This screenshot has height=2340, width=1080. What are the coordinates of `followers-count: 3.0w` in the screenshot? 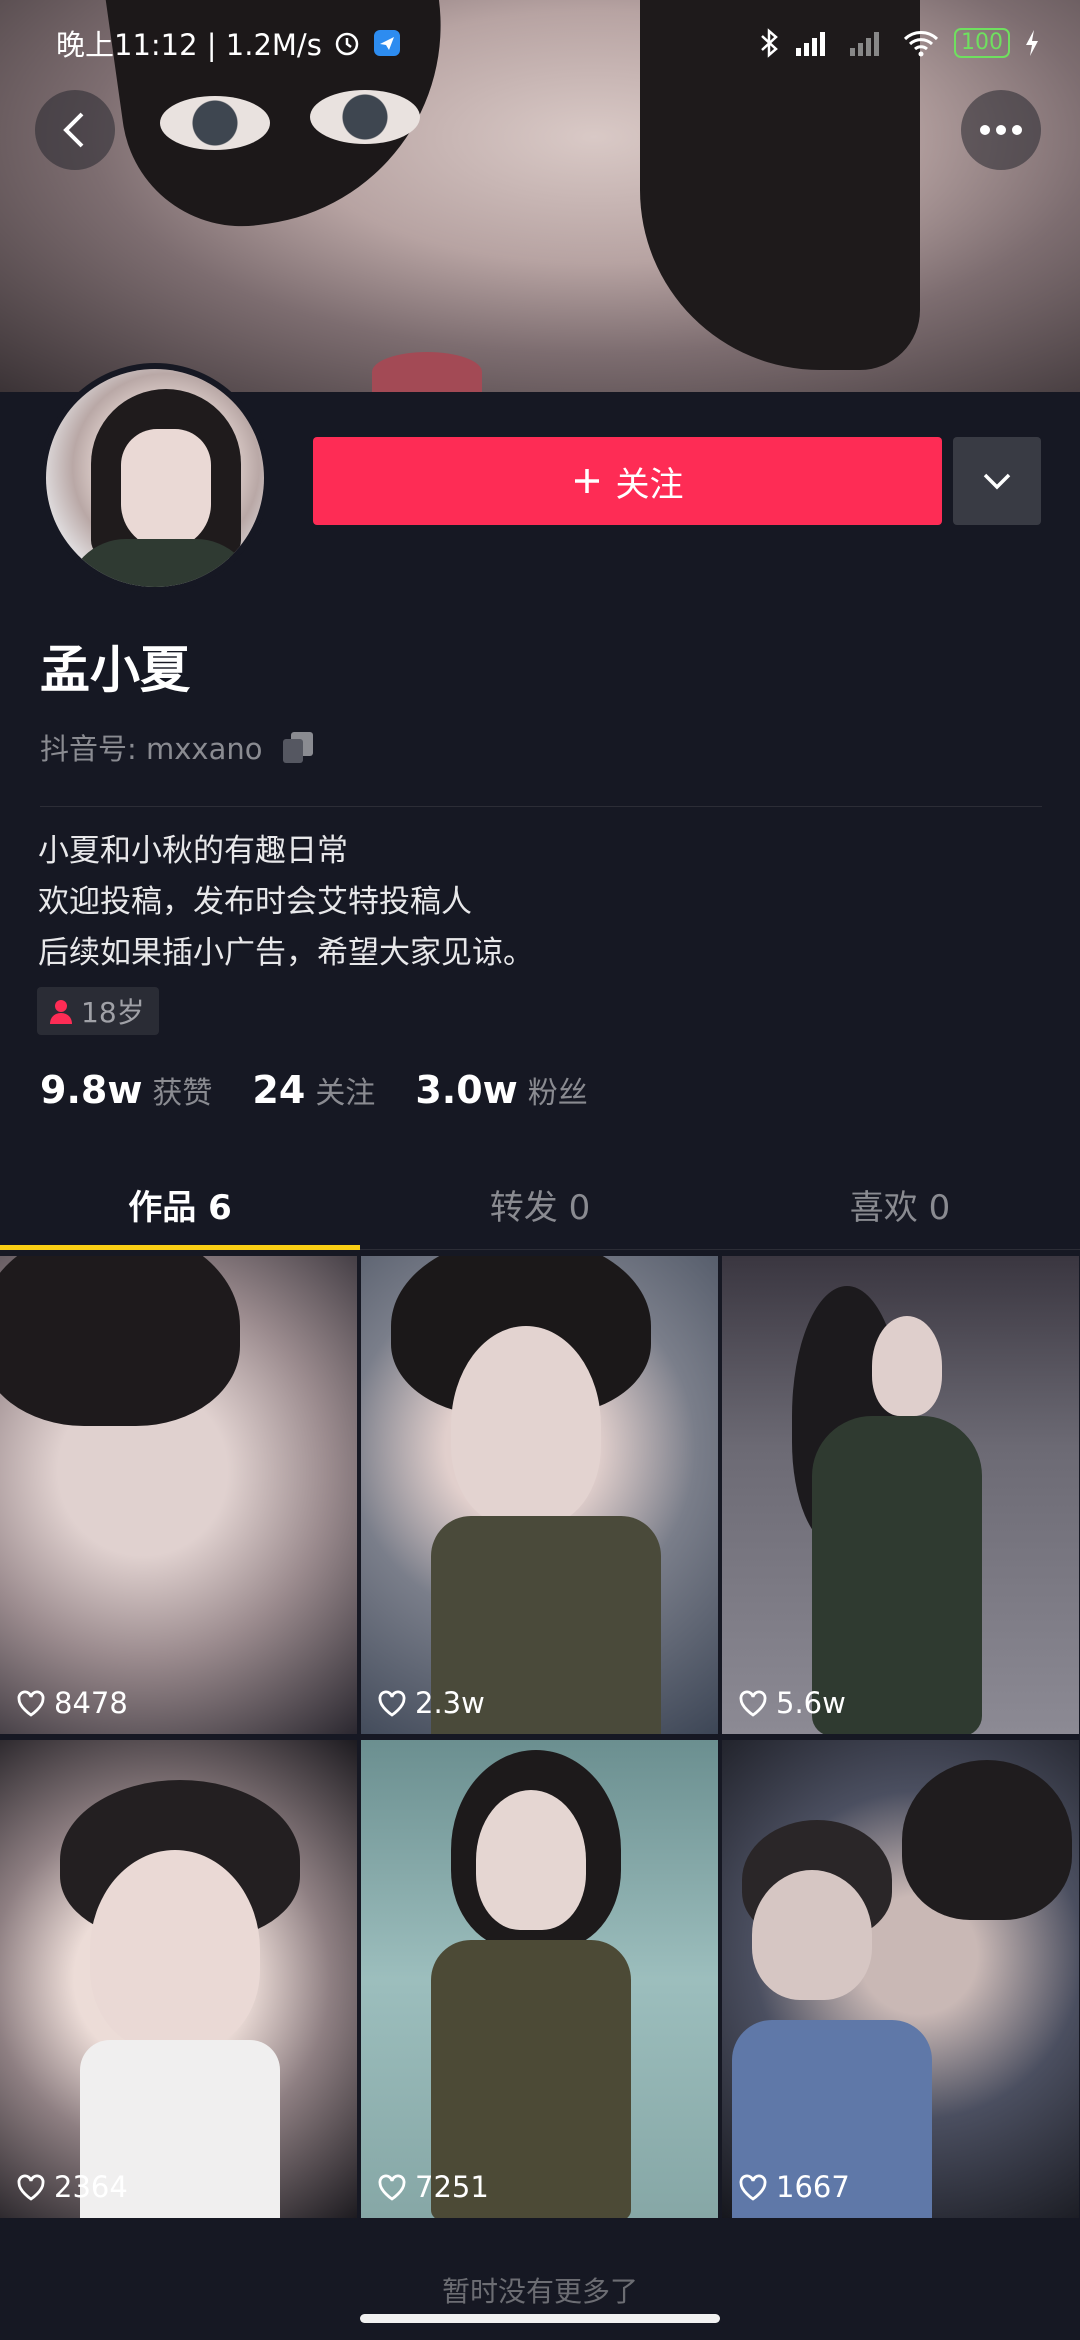 It's located at (466, 1090).